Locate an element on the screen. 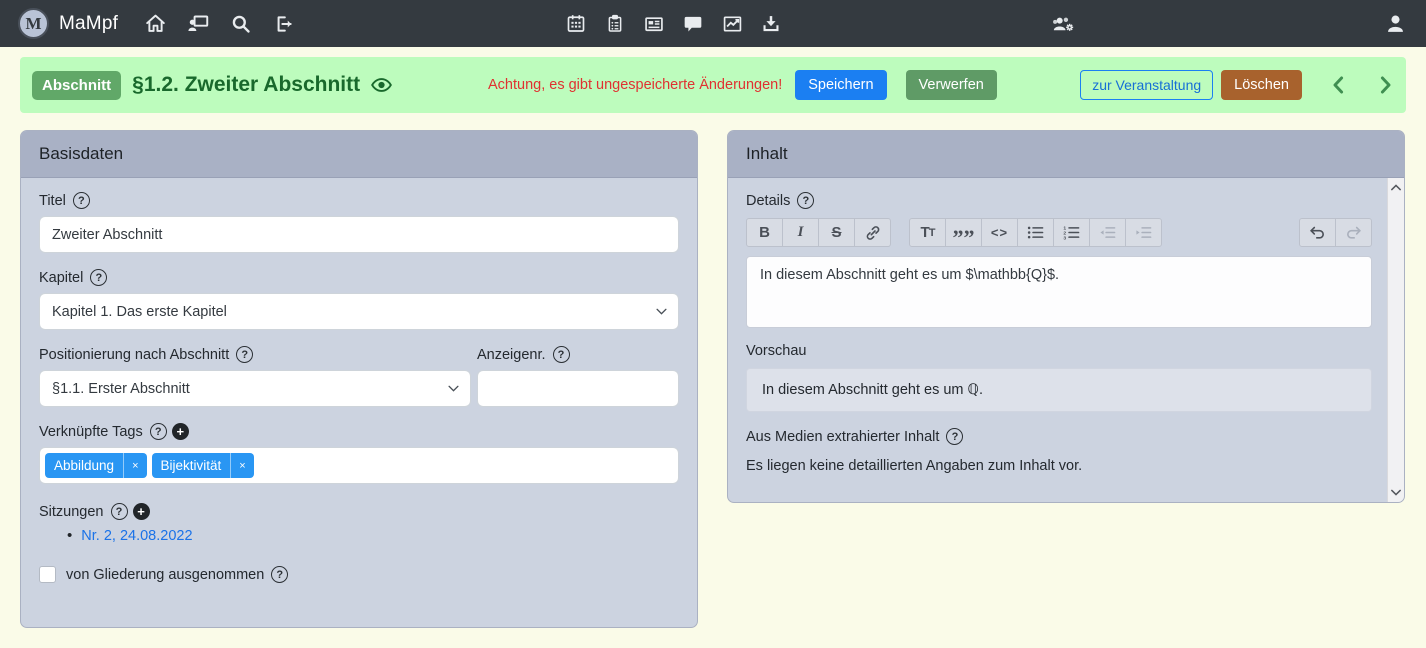 The width and height of the screenshot is (1426, 648). vorschau-period: . is located at coordinates (980, 390).